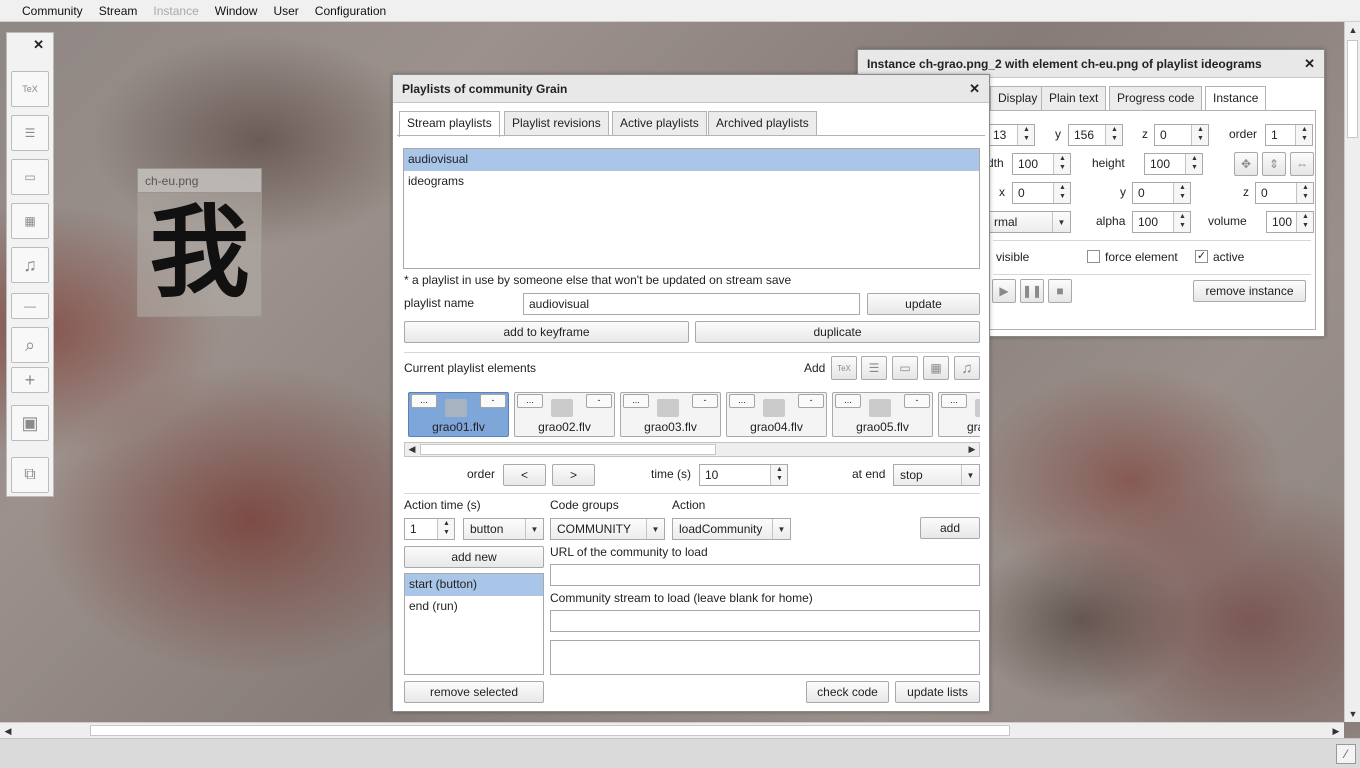 The image size is (1360, 768). I want to click on blend-mode-select: rmal ▼, so click(1029, 222).